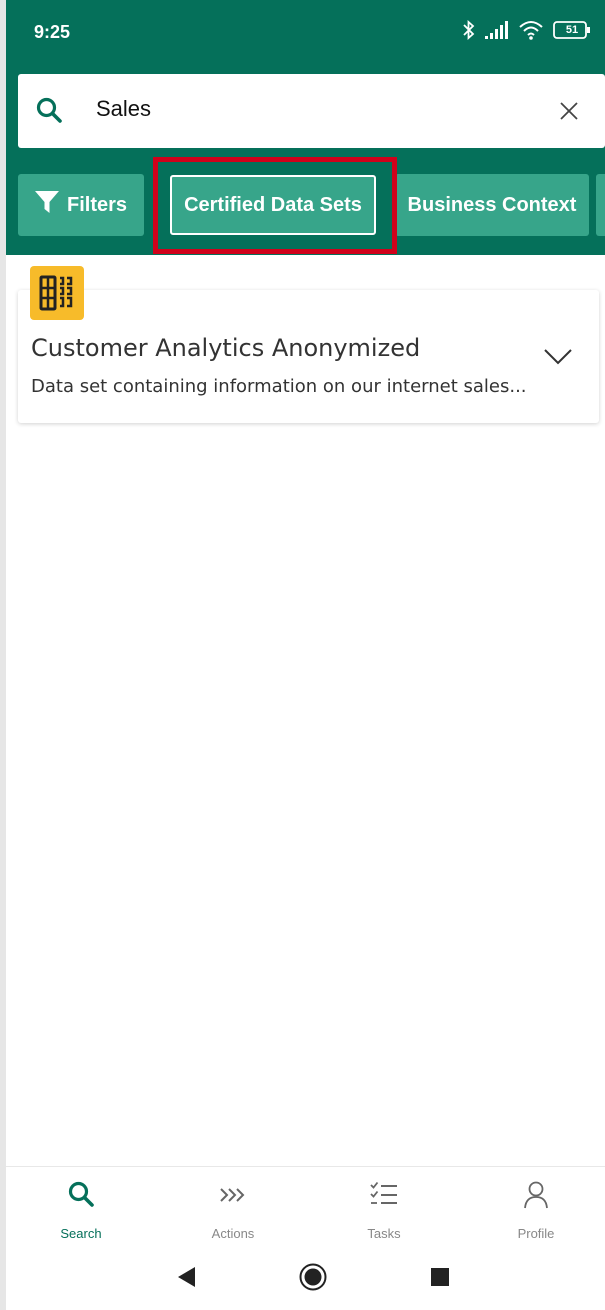  I want to click on dataset-icon, so click(57, 293).